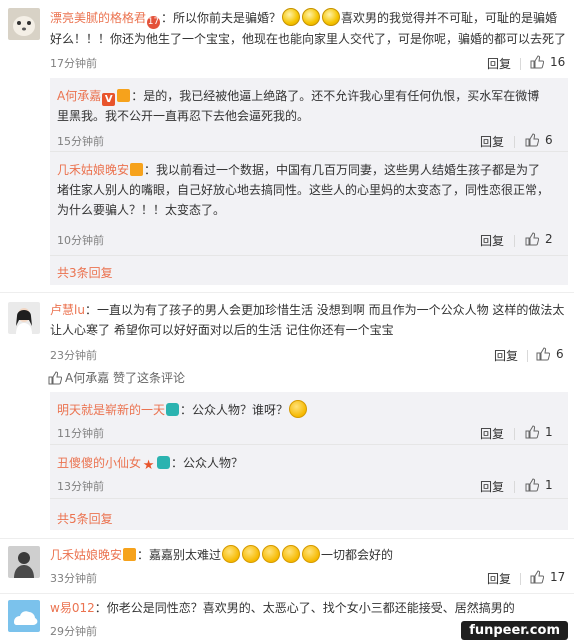 The height and width of the screenshot is (642, 574). Describe the element at coordinates (309, 463) in the screenshot. I see `reply-body: 丑傻傻的小仙女 ★ ：公众人物？` at that location.